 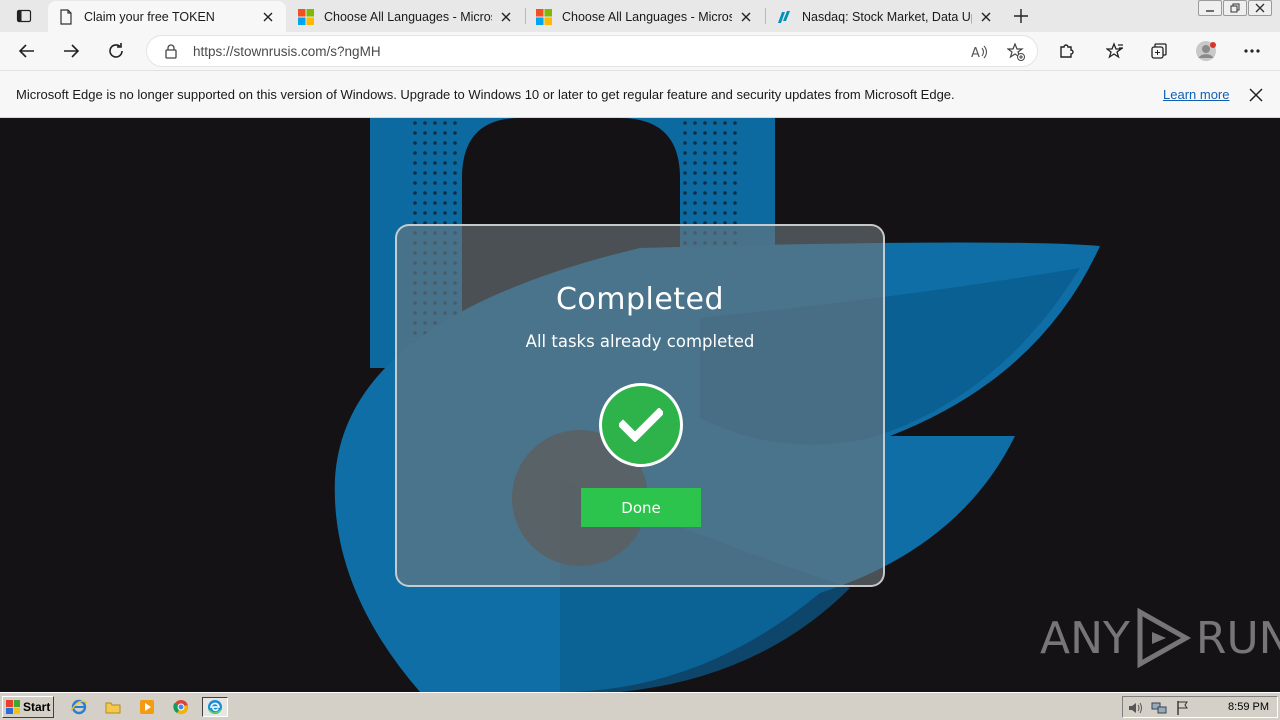 I want to click on plus-icon, so click(x=1021, y=16).